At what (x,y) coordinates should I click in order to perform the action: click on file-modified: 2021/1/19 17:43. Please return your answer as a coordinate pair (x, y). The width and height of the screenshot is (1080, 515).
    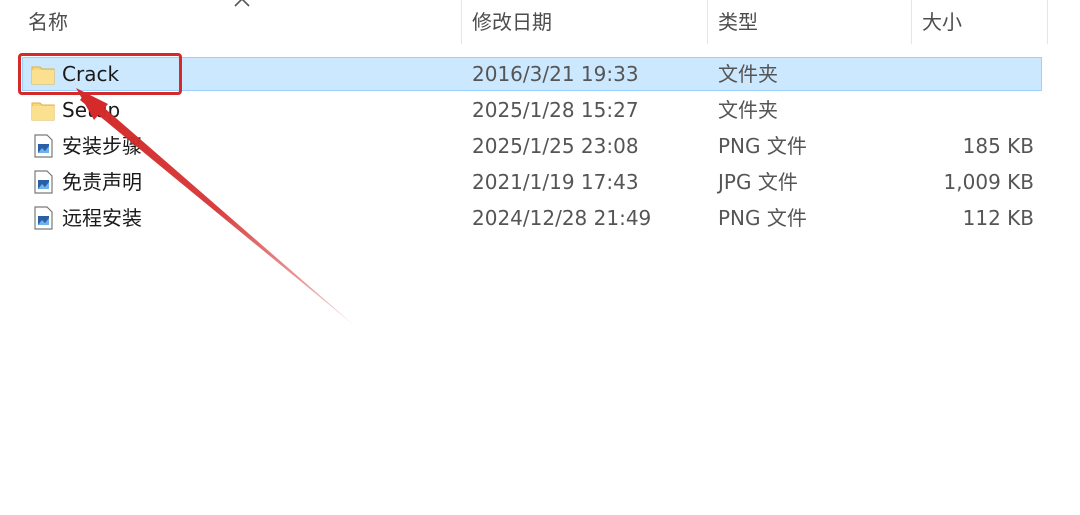
    Looking at the image, I should click on (555, 182).